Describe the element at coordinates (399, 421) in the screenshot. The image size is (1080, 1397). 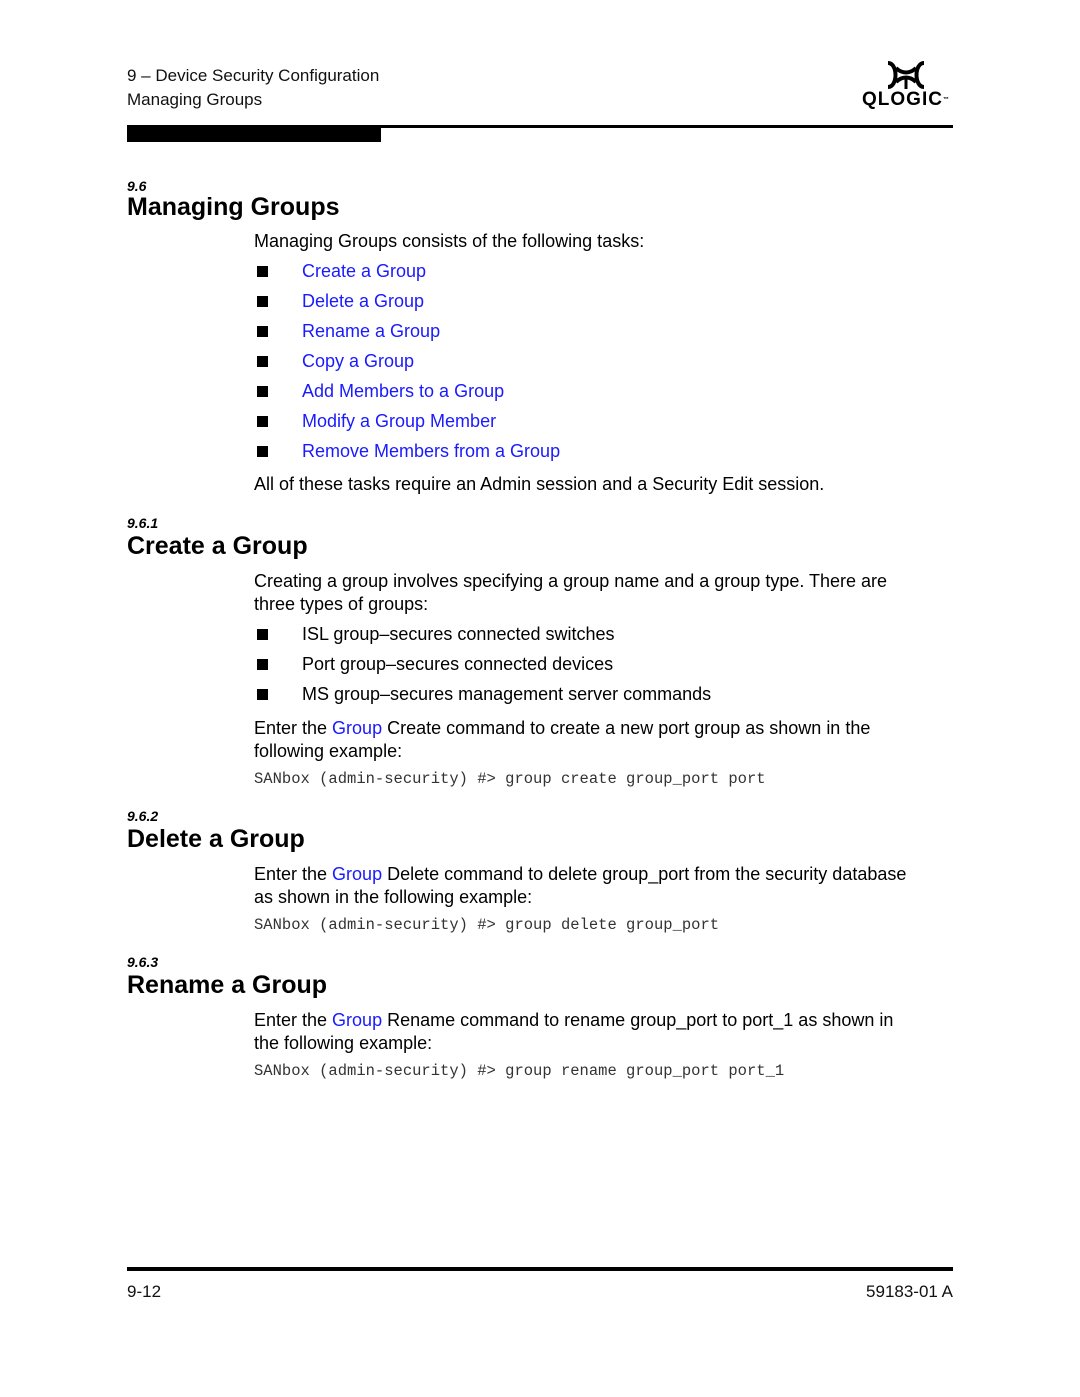
I see `task-link-modify-member: Modify a Group Member` at that location.